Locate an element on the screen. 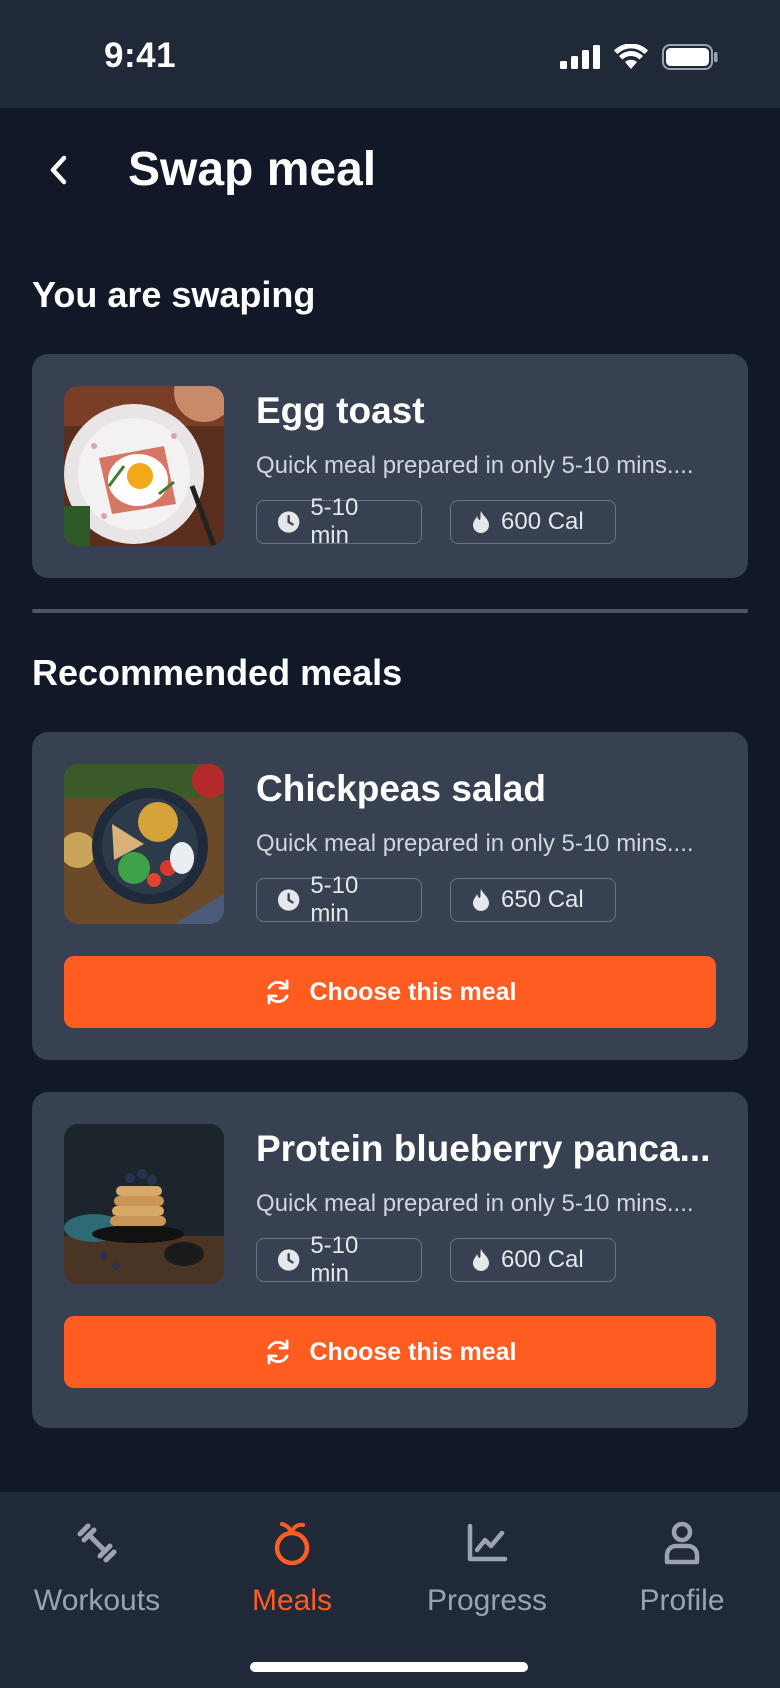 This screenshot has height=1688, width=780. nav-label: Meals is located at coordinates (292, 1600).